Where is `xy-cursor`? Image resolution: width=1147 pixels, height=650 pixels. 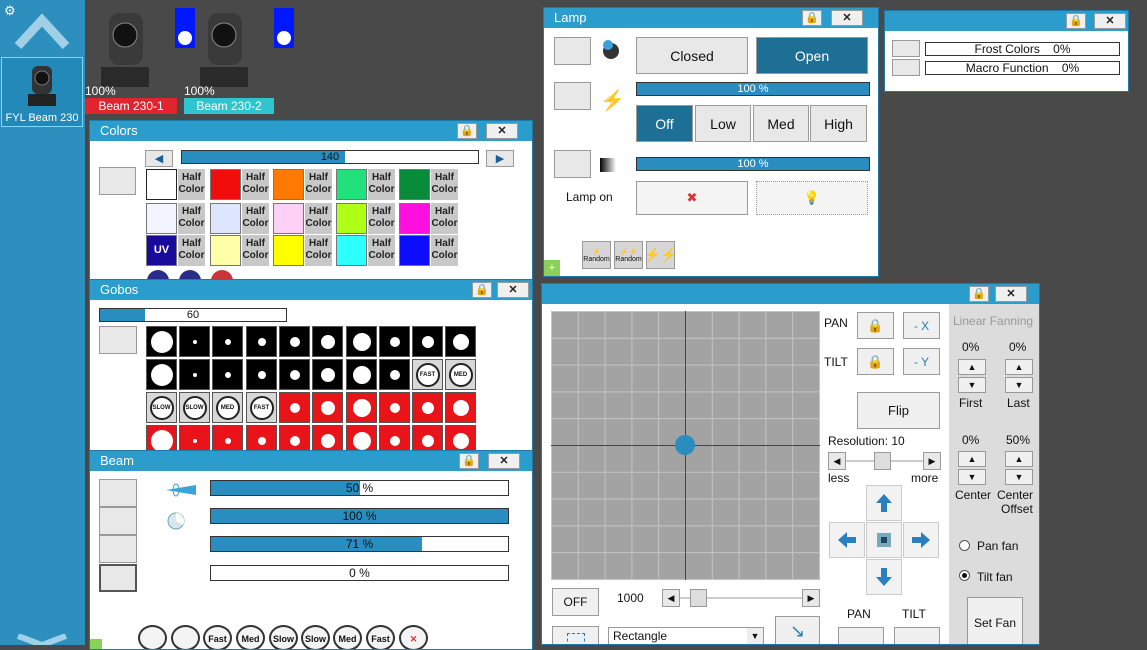 xy-cursor is located at coordinates (685, 445).